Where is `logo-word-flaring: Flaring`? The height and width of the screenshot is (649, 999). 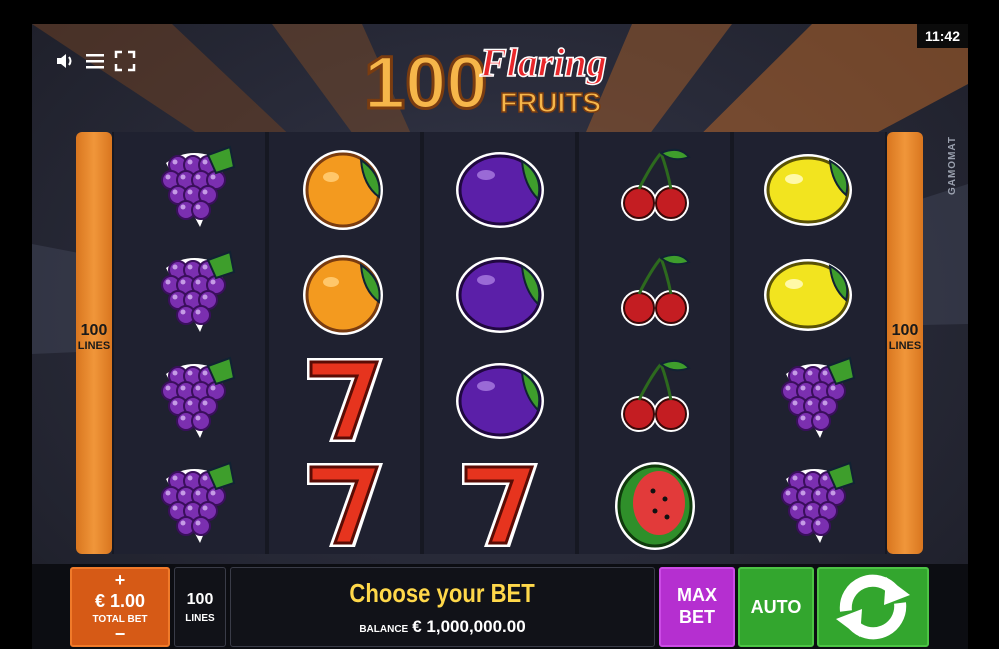 logo-word-flaring: Flaring is located at coordinates (543, 62).